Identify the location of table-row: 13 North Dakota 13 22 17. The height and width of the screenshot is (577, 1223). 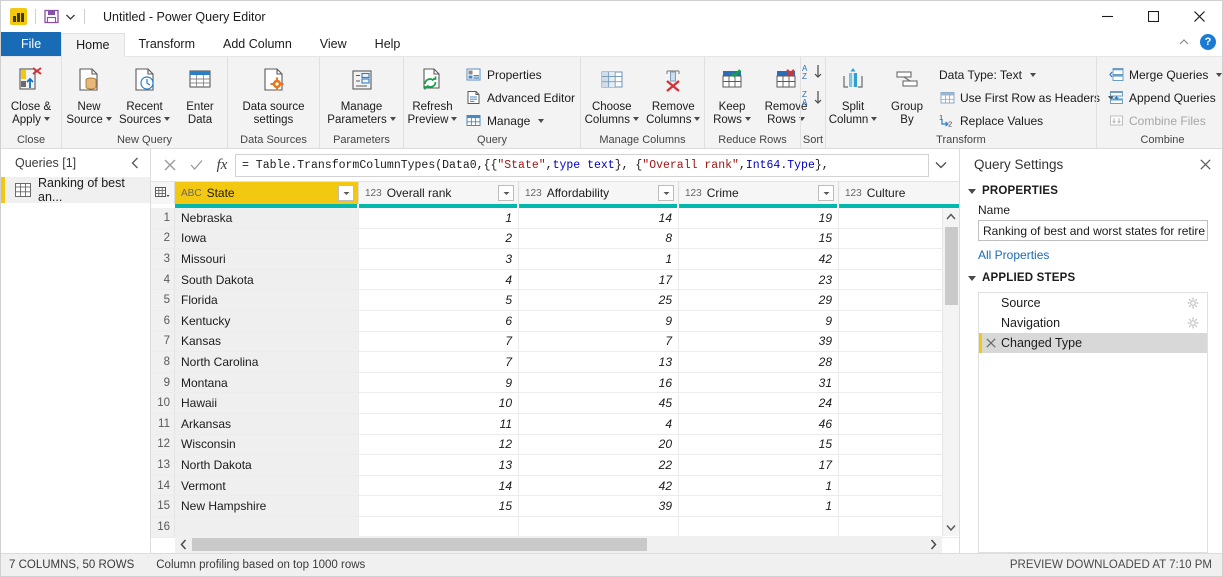
(555, 465).